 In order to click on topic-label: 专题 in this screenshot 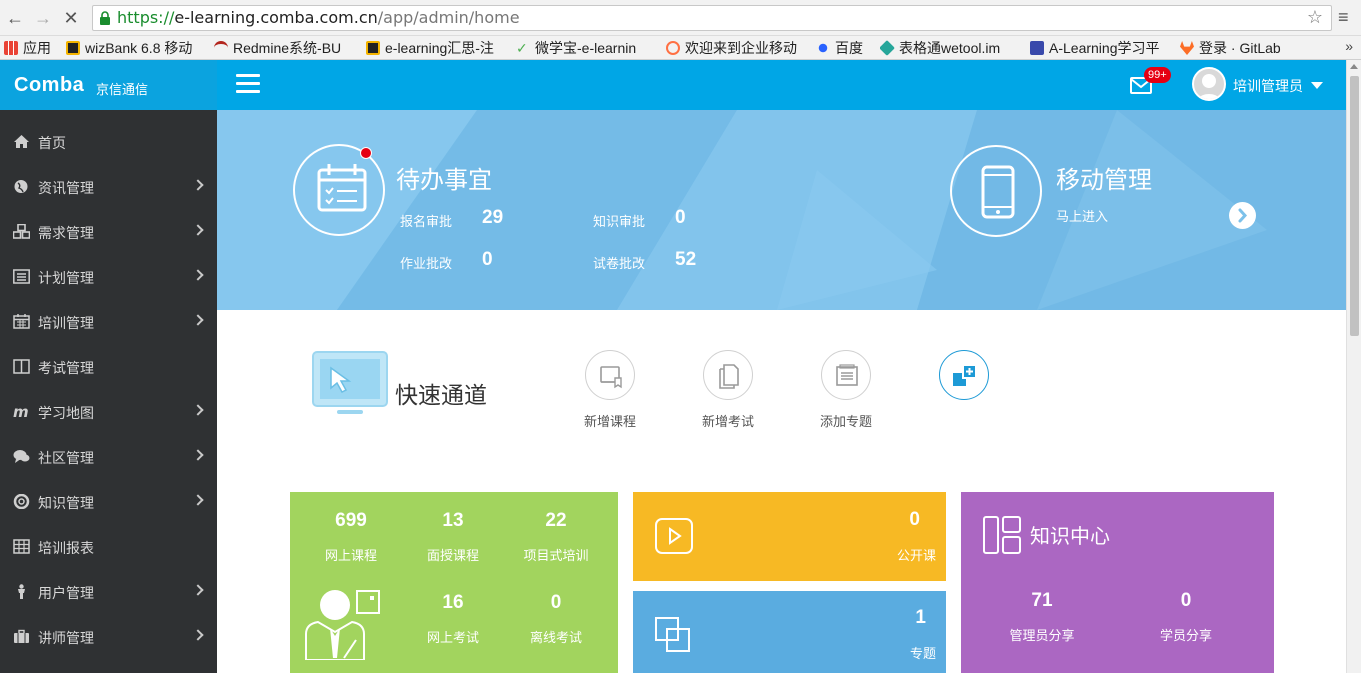, I will do `click(923, 652)`.